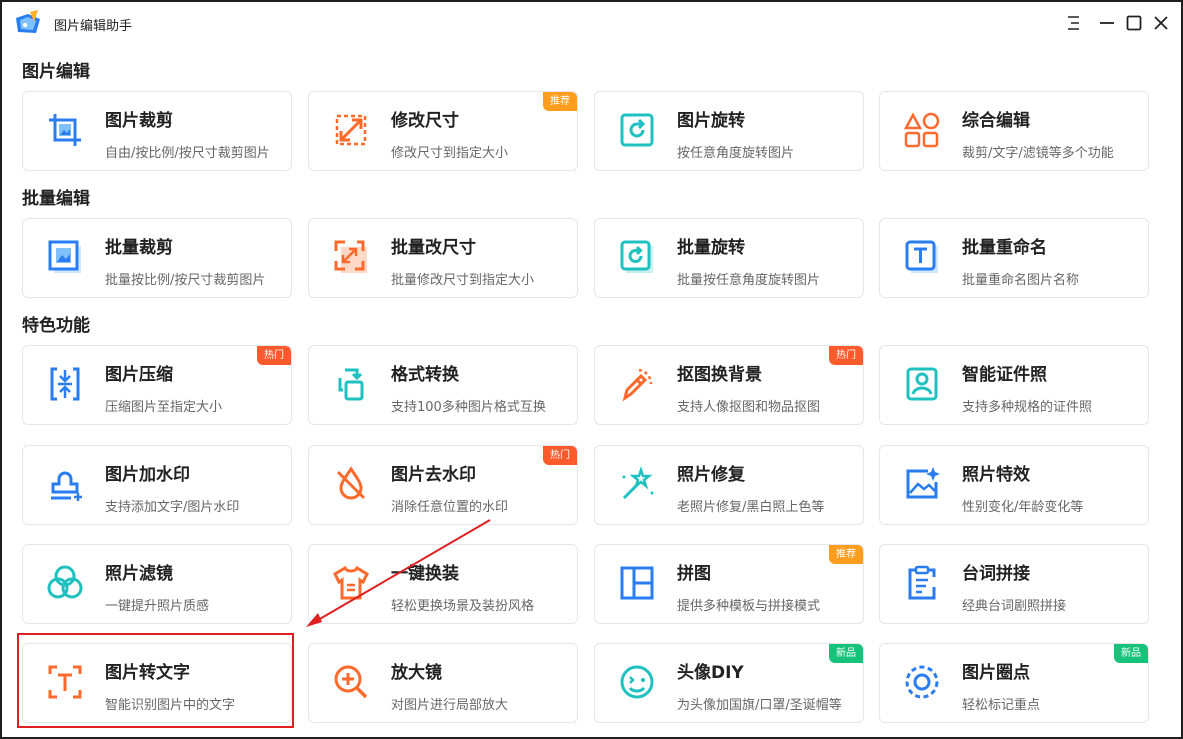 This screenshot has width=1183, height=739. Describe the element at coordinates (749, 407) in the screenshot. I see `card-desc: 支持人像抠图和物品抠图` at that location.